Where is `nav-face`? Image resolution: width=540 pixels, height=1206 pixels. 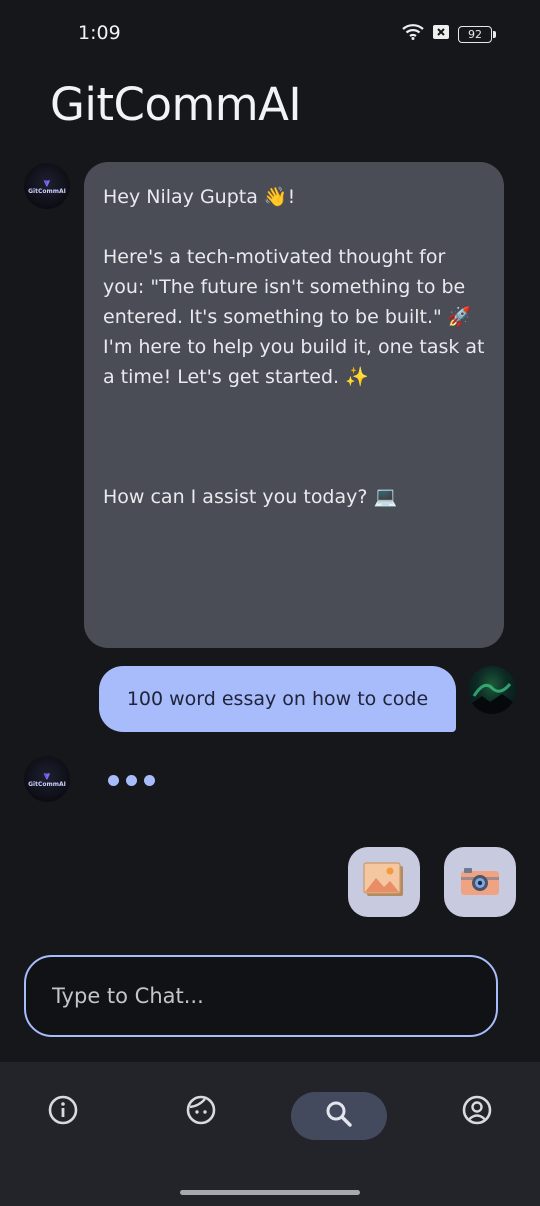
nav-face is located at coordinates (201, 1112).